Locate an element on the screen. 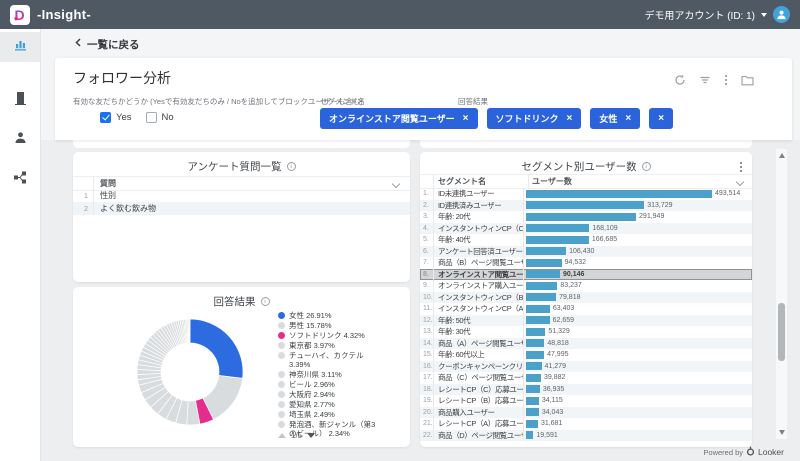 The width and height of the screenshot is (800, 461). segment-row: 3. 年齢: 20代 291,949 is located at coordinates (586, 217).